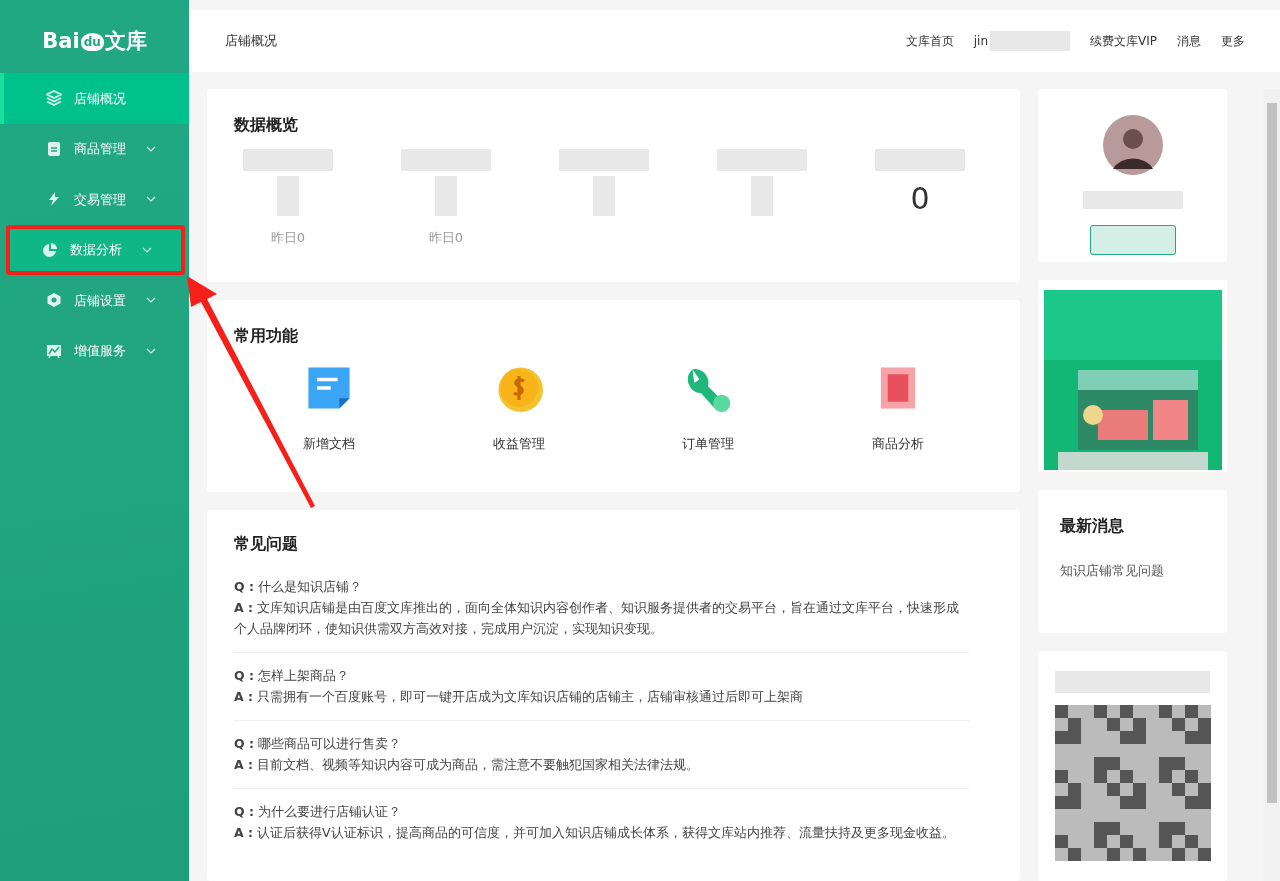 The height and width of the screenshot is (881, 1280). I want to click on faq-answer: A : 文库知识店铺是由百度文库推出的，面向全体知识内容创作者、知识服务提供者的交易平台，旨在通过文库平台，快速形成个人品牌闭环，使知识供需双方高效对接，完成用户沉淀，实现知识变现。, so click(597, 618).